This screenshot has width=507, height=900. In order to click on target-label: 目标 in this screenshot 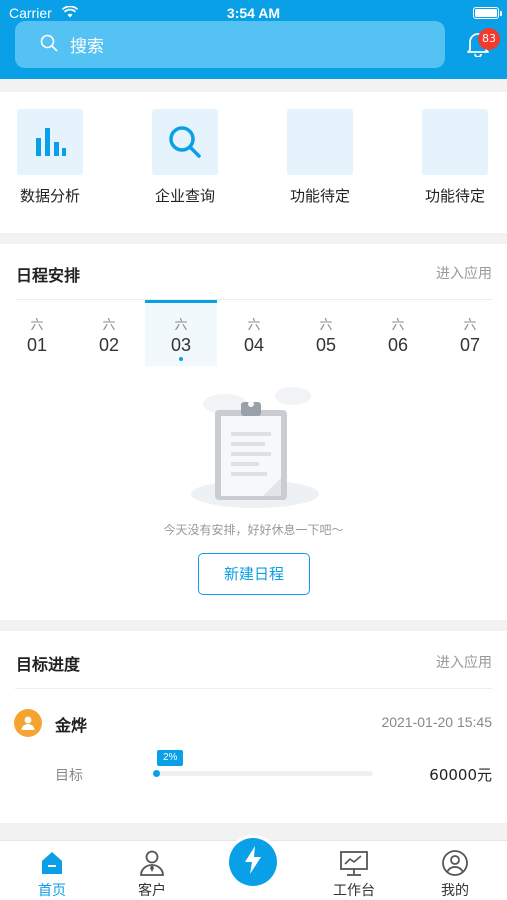, I will do `click(69, 776)`.